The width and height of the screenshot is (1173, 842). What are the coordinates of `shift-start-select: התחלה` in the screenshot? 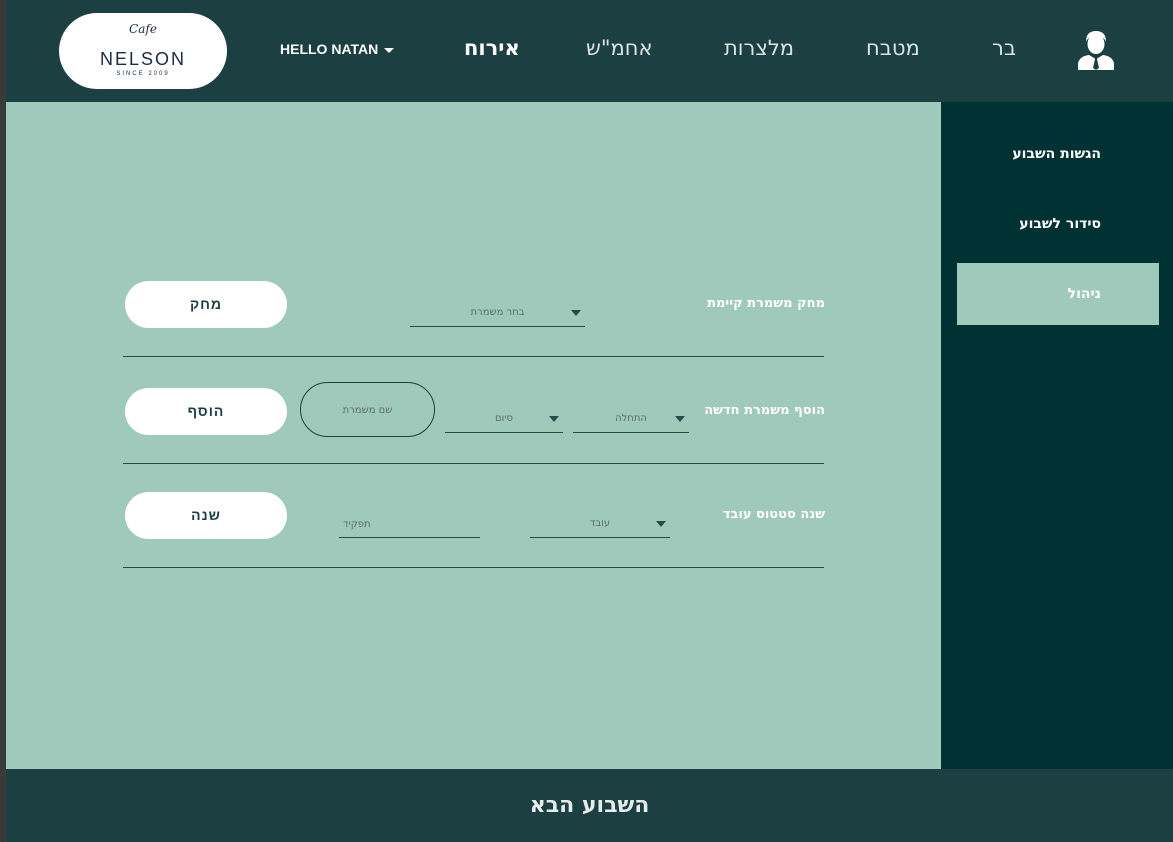 It's located at (631, 420).